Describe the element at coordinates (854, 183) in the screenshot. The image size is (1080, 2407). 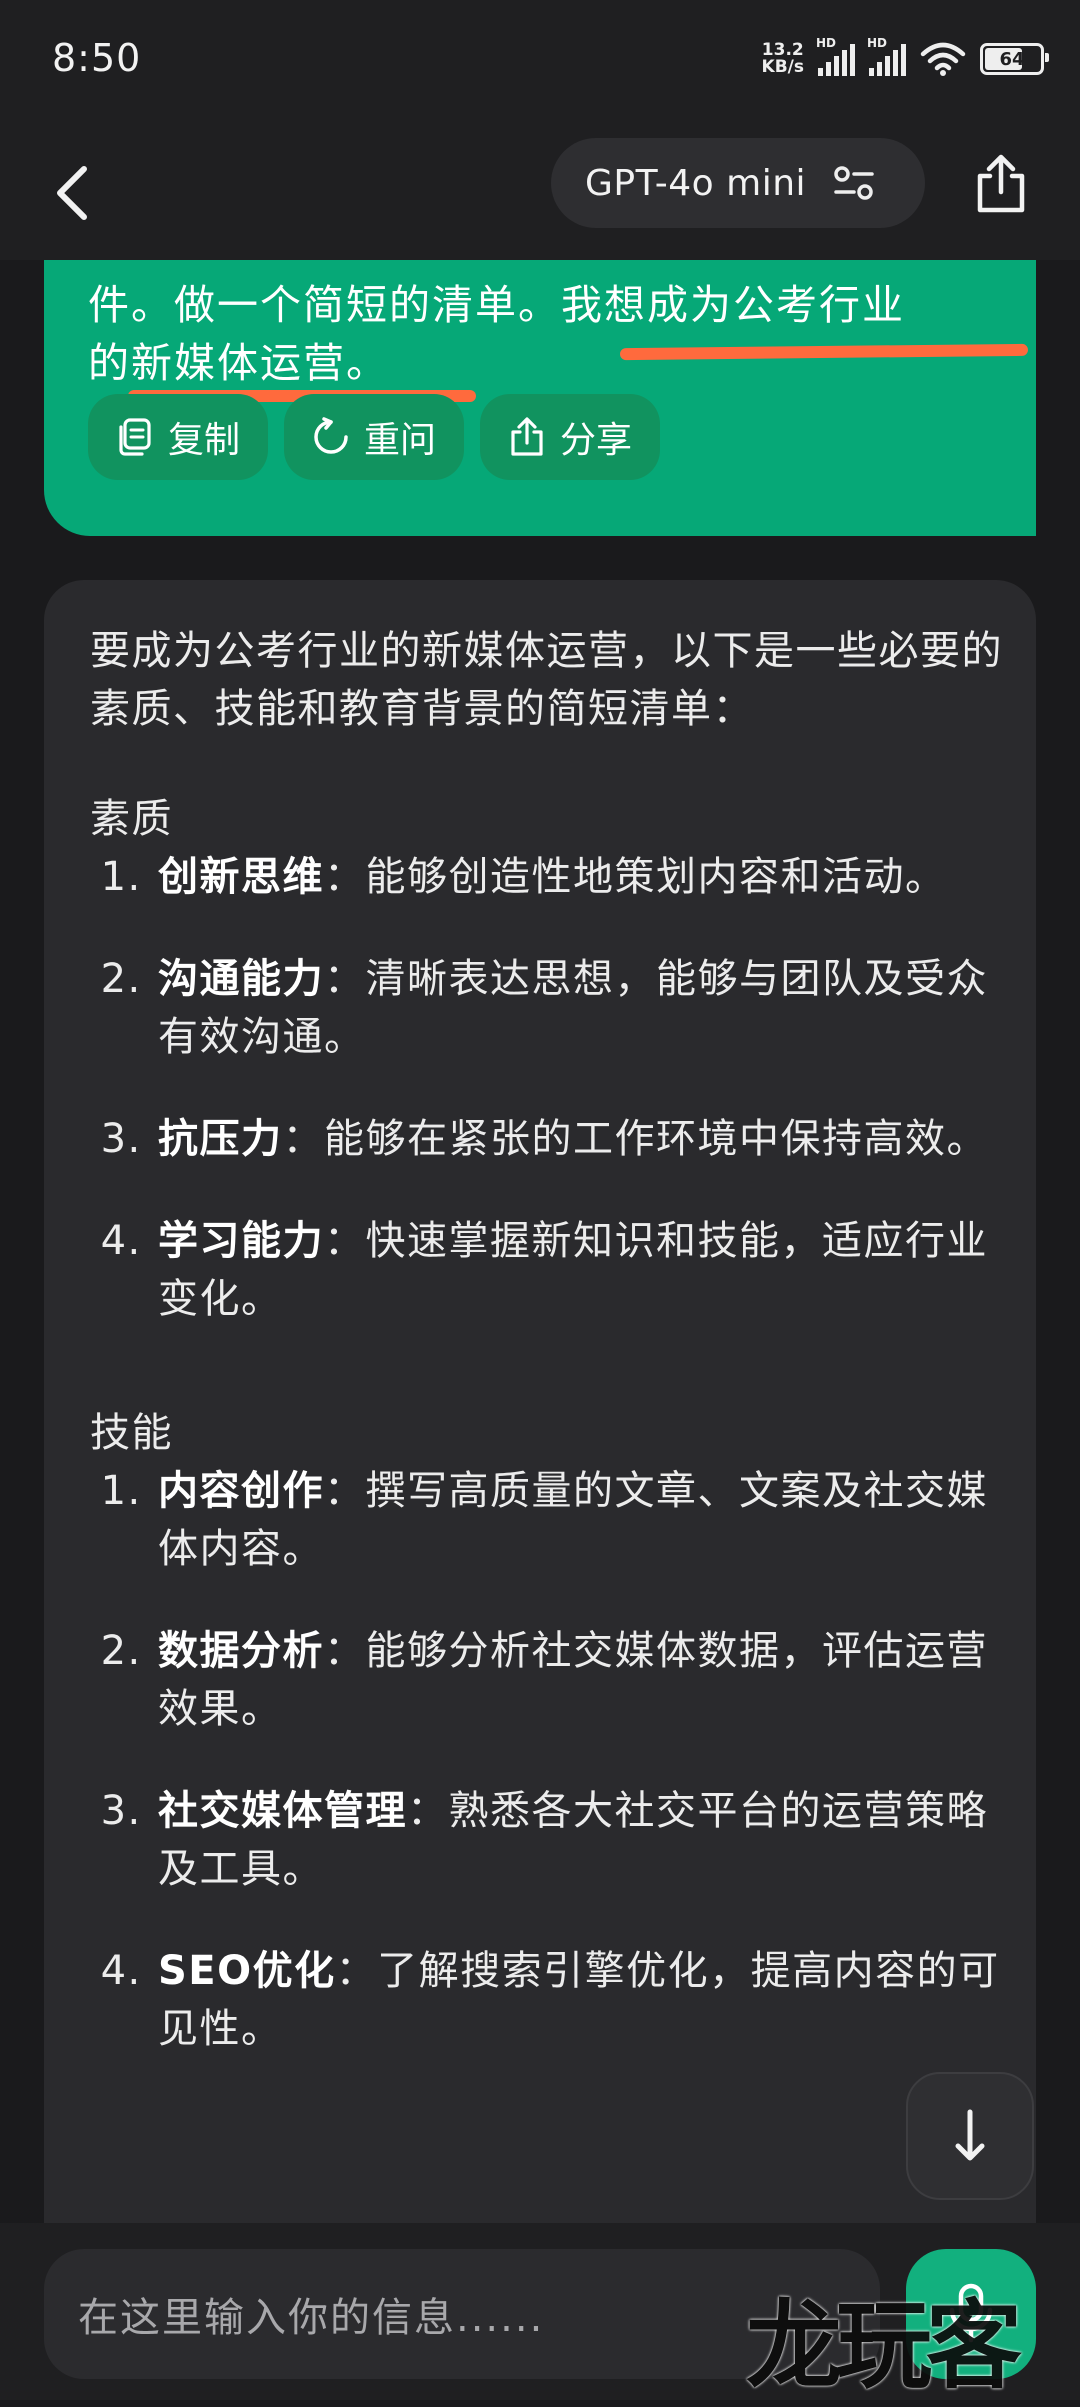
I see `sliders-icon` at that location.